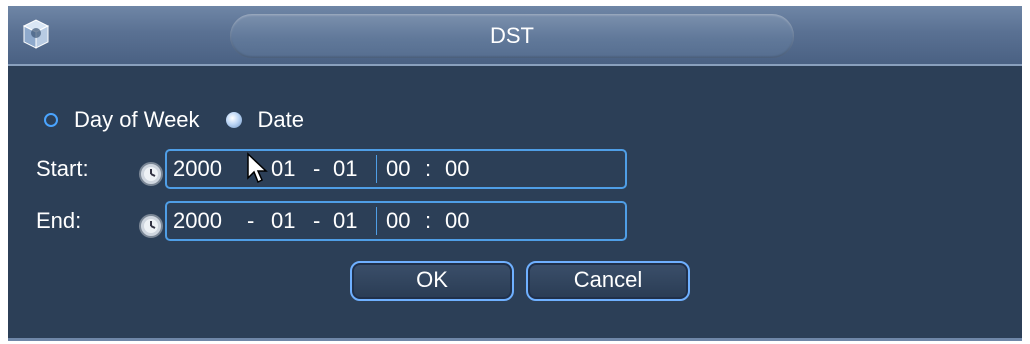  I want to click on start-colon: :, so click(428, 168).